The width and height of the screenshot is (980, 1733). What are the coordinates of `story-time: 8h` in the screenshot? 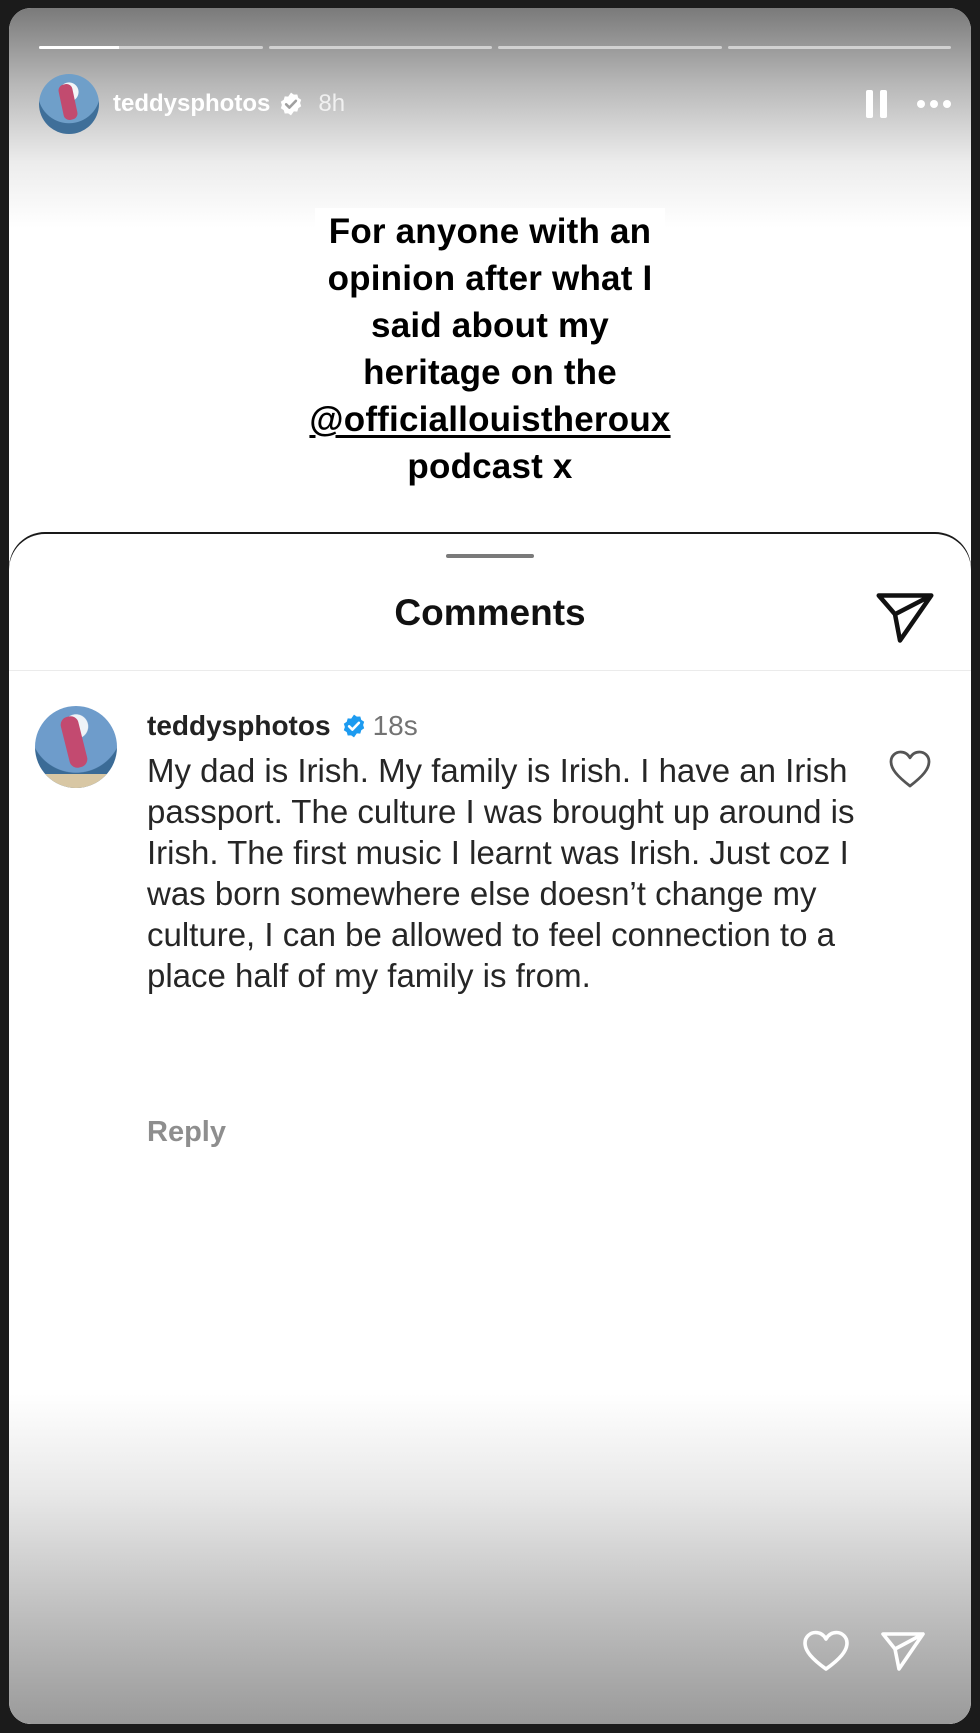 It's located at (332, 103).